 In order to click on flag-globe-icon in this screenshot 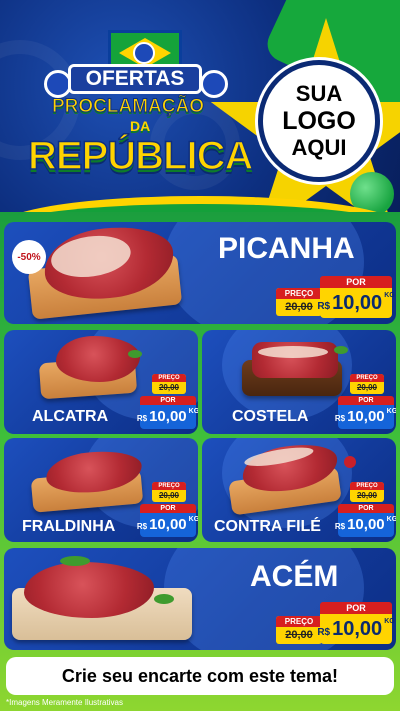, I will do `click(214, 84)`.